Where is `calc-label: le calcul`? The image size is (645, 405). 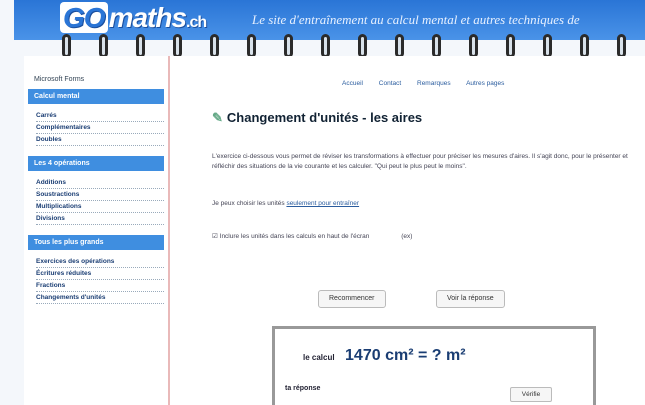
calc-label: le calcul is located at coordinates (319, 357).